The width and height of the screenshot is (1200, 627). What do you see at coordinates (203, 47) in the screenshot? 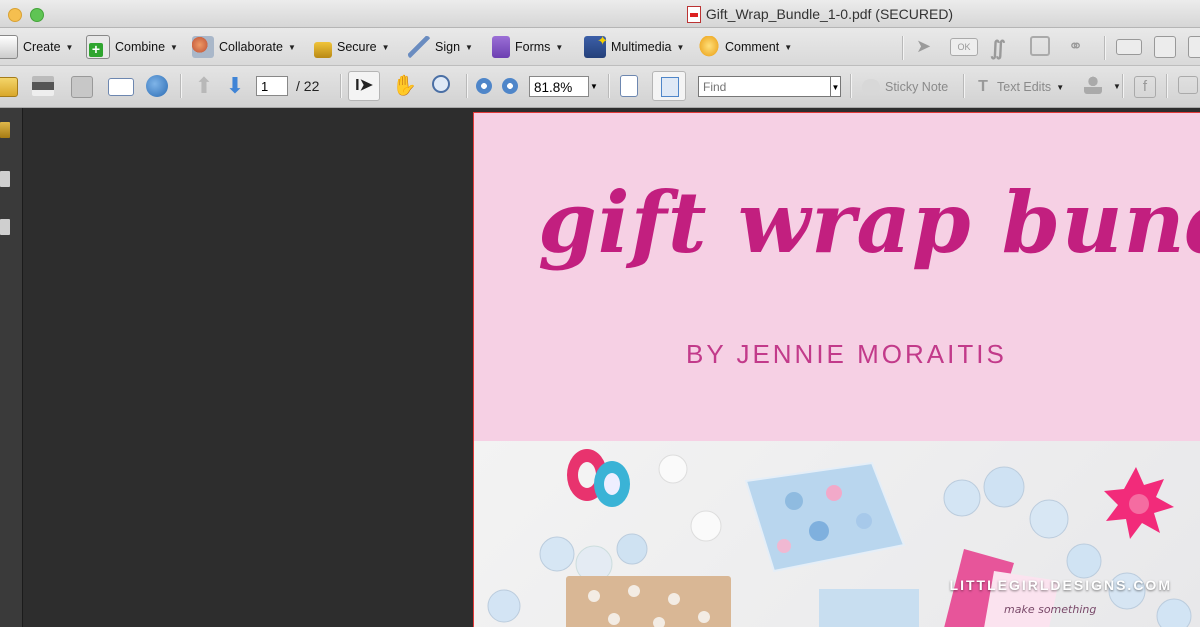
I see `collaborate-icon` at bounding box center [203, 47].